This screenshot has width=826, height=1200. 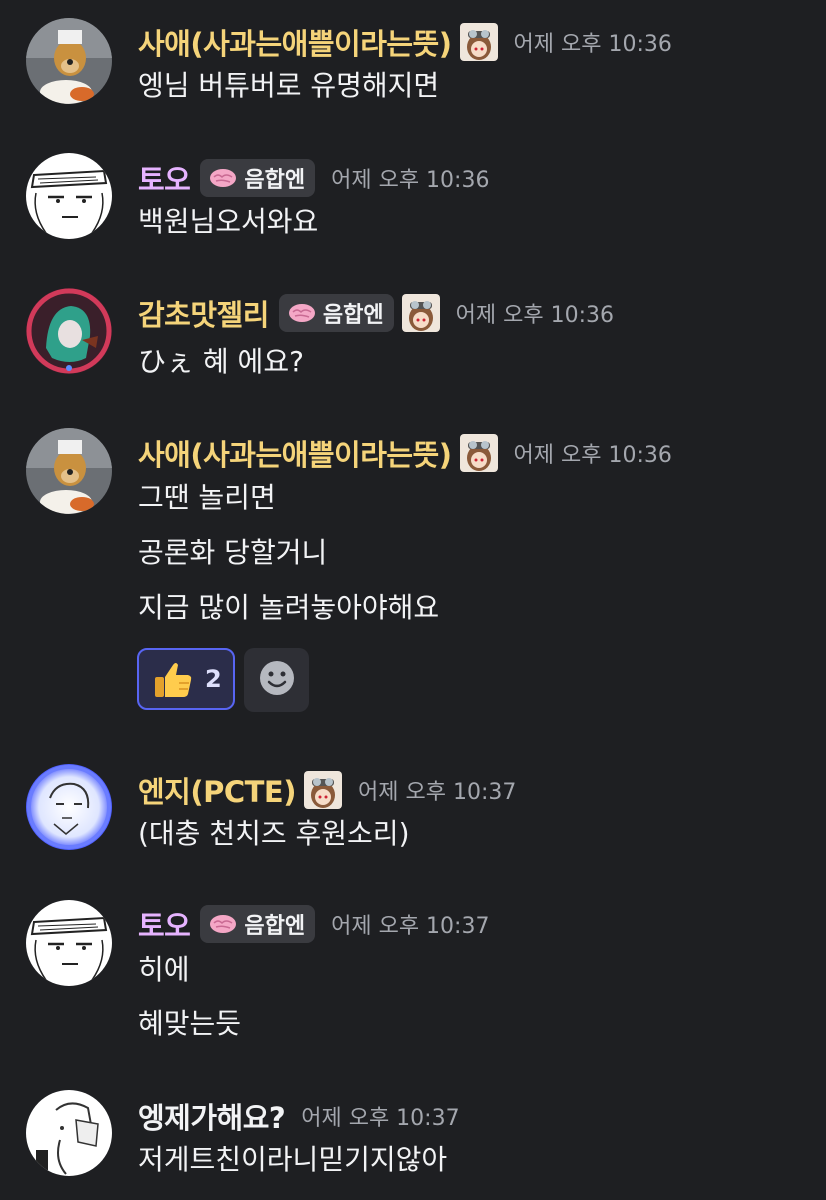 What do you see at coordinates (69, 807) in the screenshot?
I see `avatar-glowing-sketch` at bounding box center [69, 807].